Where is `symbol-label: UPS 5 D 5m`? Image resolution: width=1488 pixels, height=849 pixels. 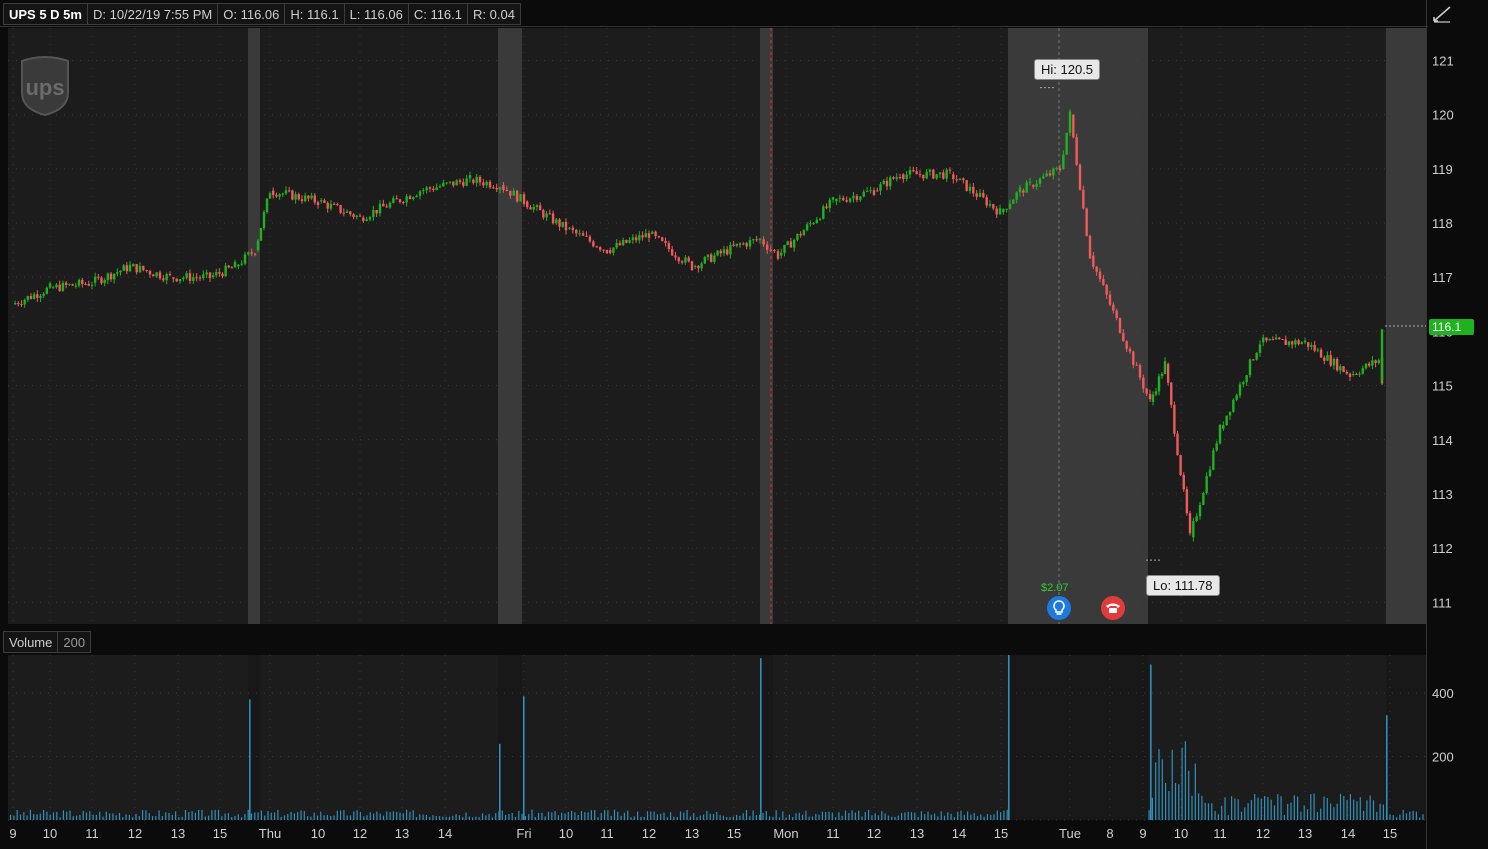 symbol-label: UPS 5 D 5m is located at coordinates (45, 14).